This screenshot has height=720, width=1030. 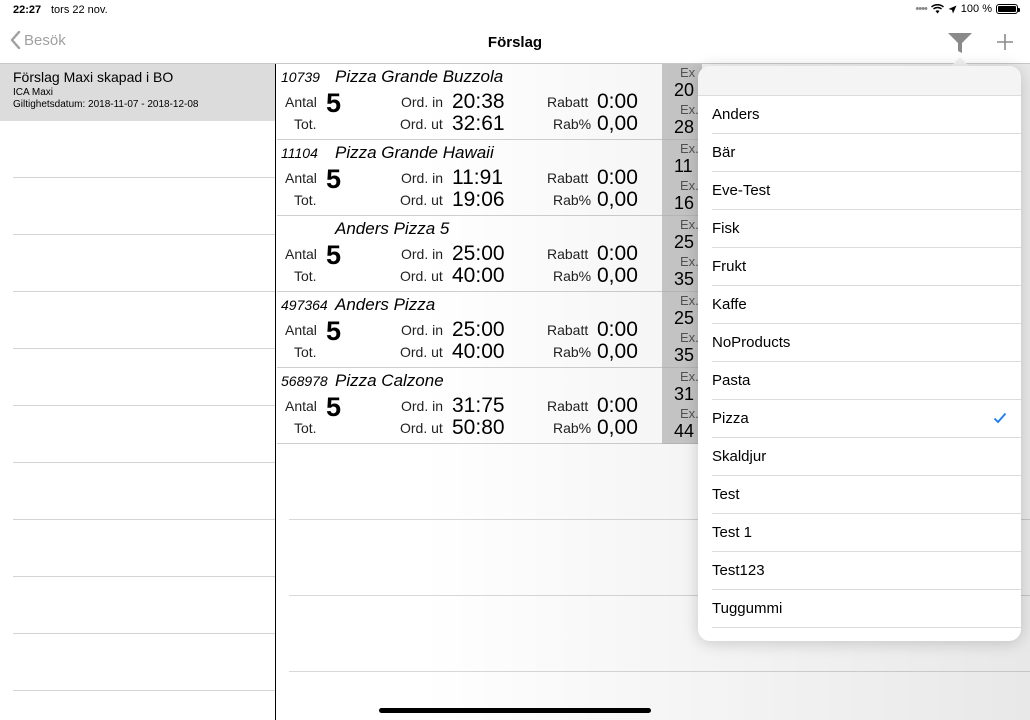 I want to click on filter-item: Eve-Test, so click(x=866, y=191).